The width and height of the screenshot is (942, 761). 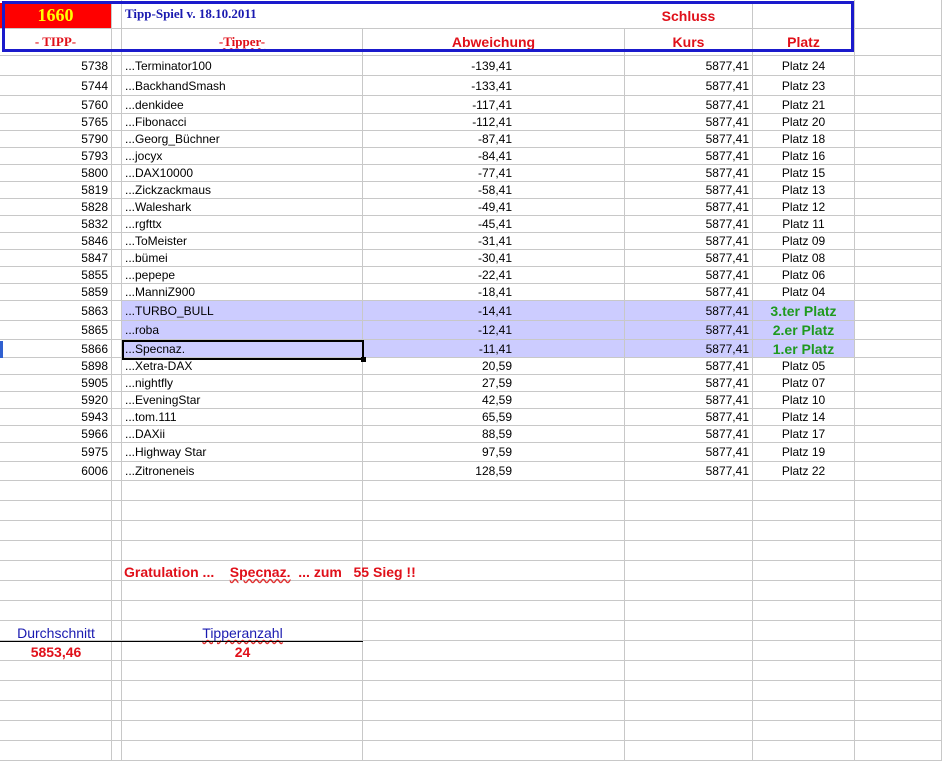 What do you see at coordinates (804, 156) in the screenshot?
I see `platz-cell: Platz 16` at bounding box center [804, 156].